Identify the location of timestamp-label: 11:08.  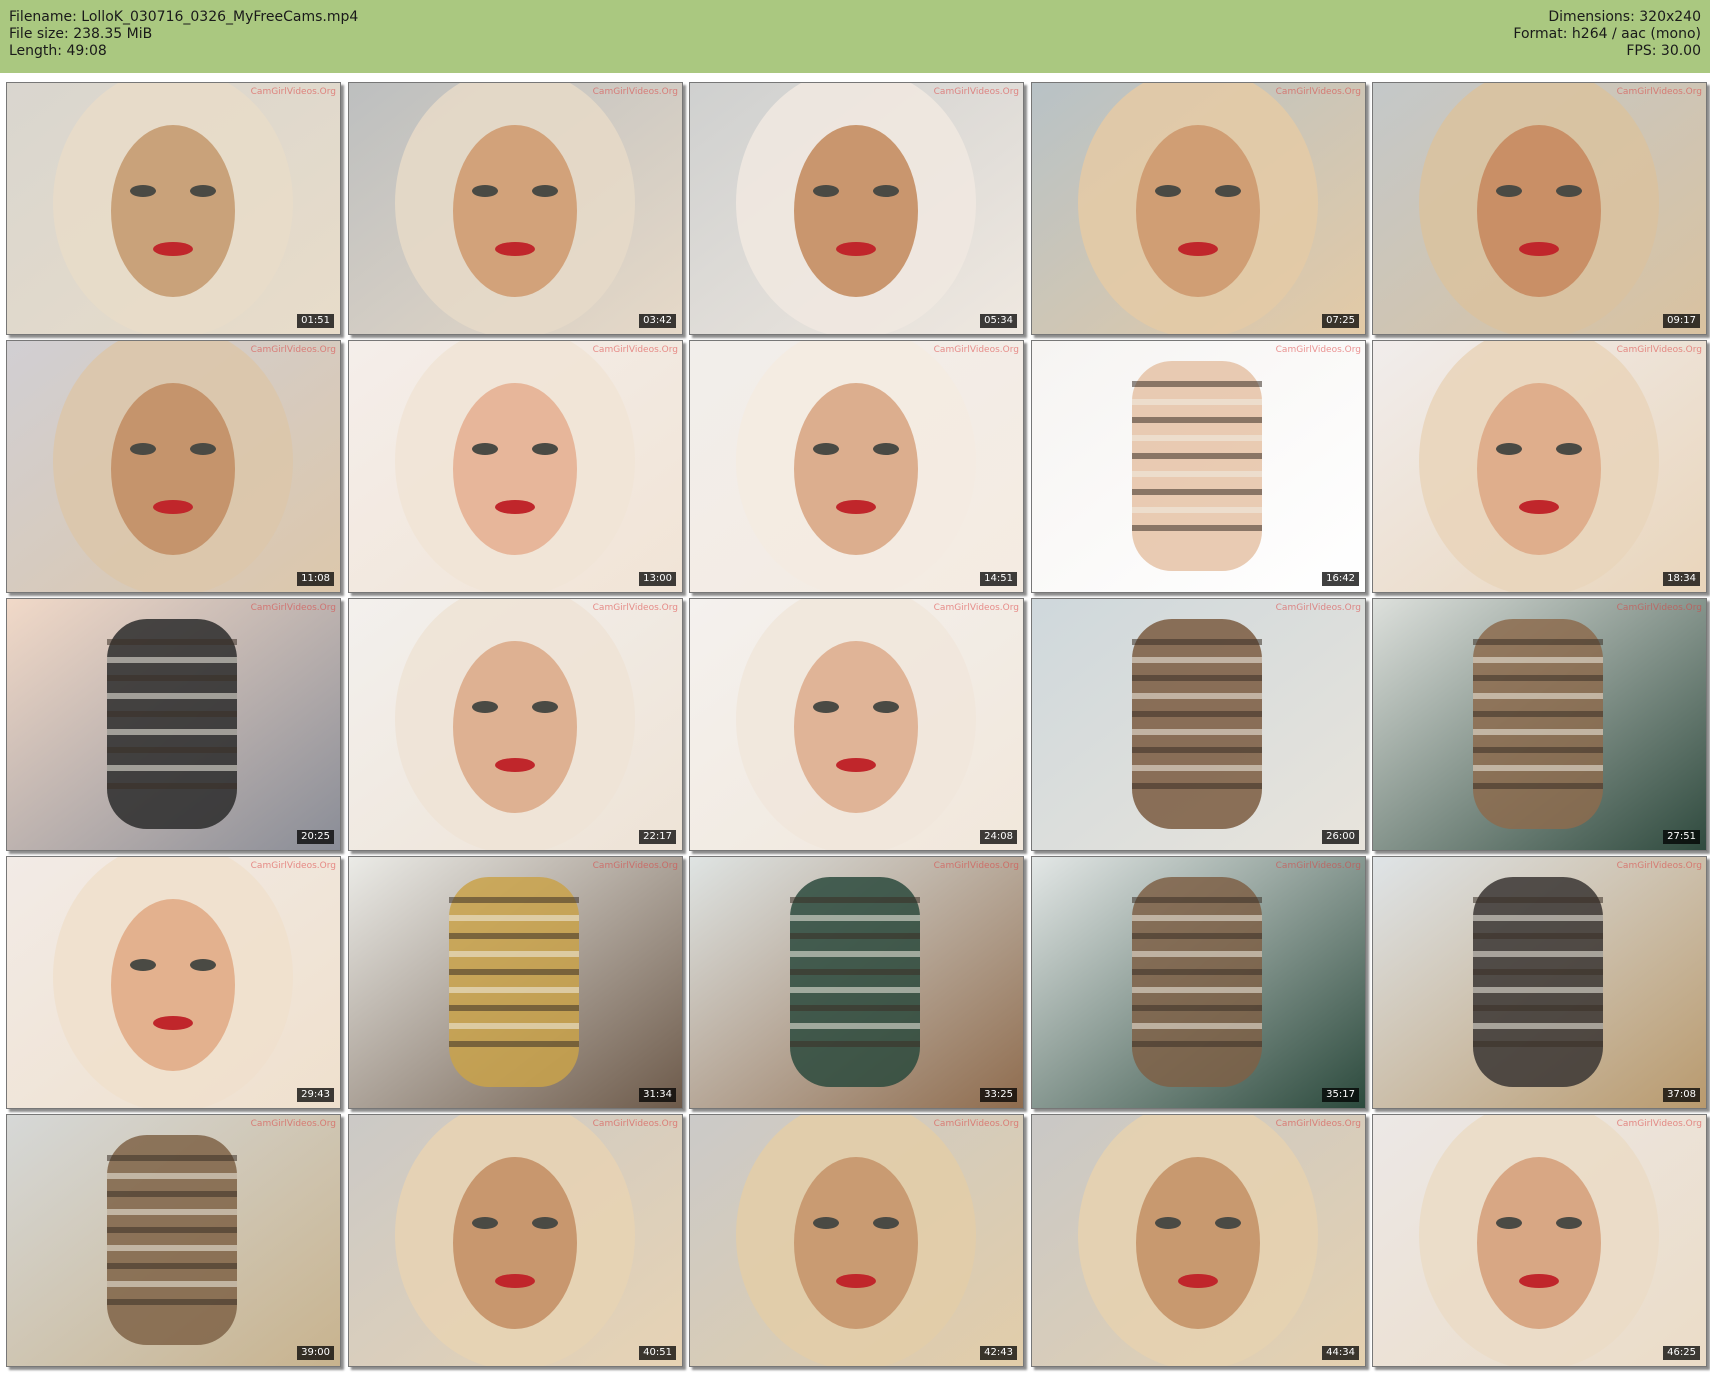
(315, 579).